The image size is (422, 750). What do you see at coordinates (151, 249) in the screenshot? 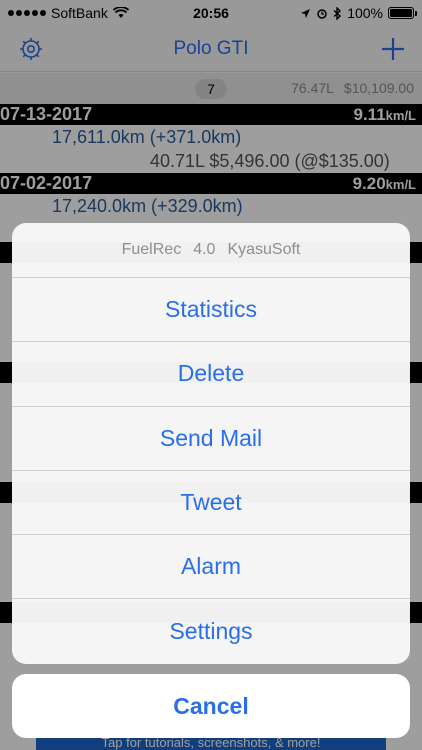
I see `app-name: FuelRec` at bounding box center [151, 249].